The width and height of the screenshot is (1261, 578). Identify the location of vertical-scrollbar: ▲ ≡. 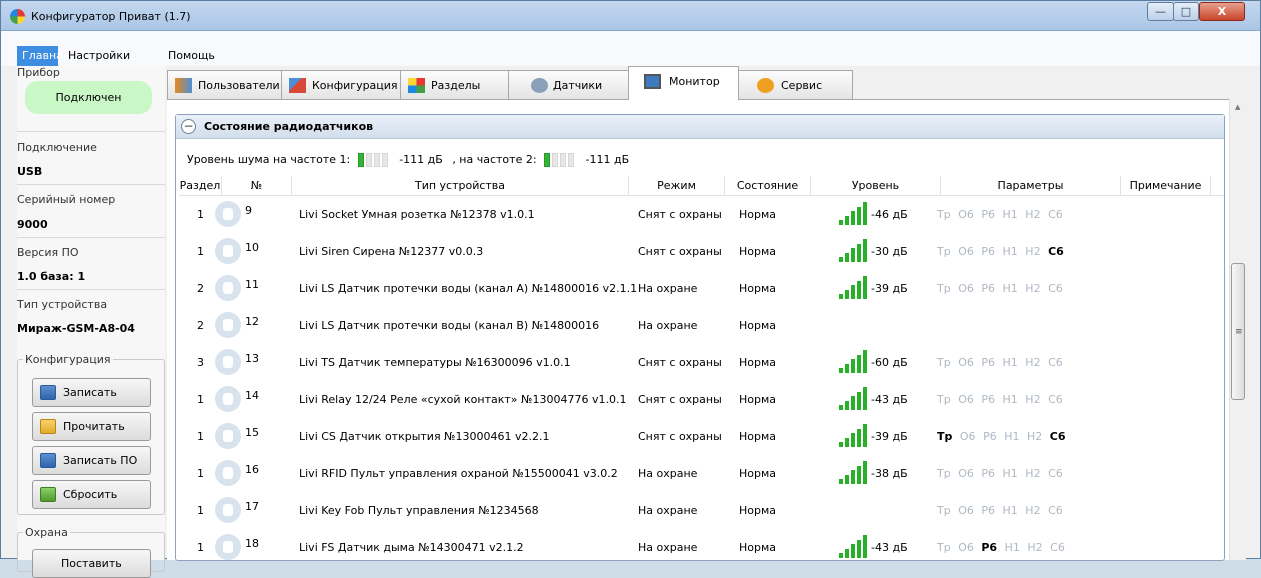
(1237, 329).